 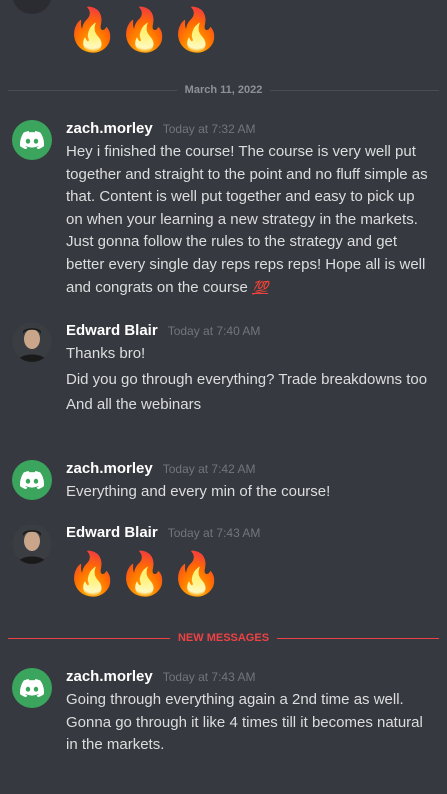 What do you see at coordinates (209, 129) in the screenshot?
I see `timestamp: Today at 7:32 AM` at bounding box center [209, 129].